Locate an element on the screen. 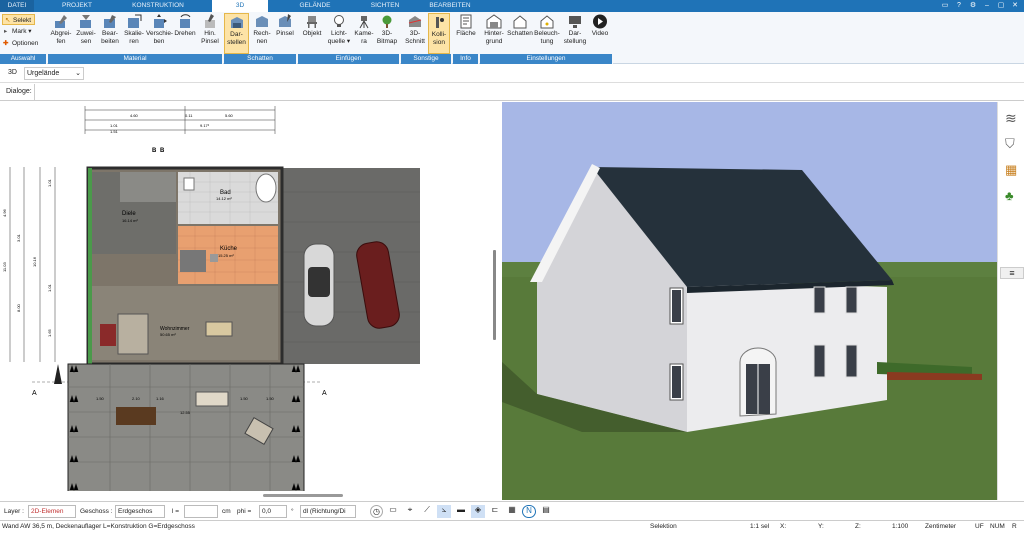  3d-schnitt-button: 3D- Schnitt is located at coordinates (415, 33).